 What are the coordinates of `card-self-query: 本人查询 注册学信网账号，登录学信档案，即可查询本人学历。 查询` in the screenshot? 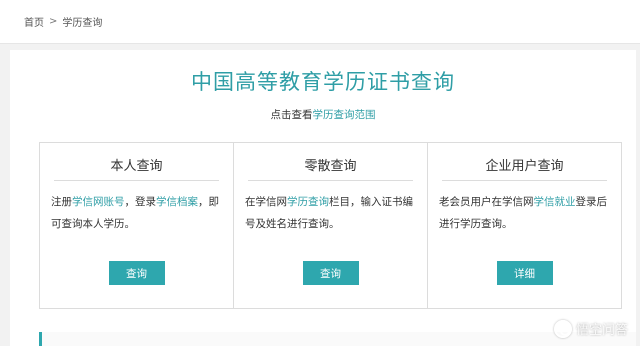 It's located at (137, 225).